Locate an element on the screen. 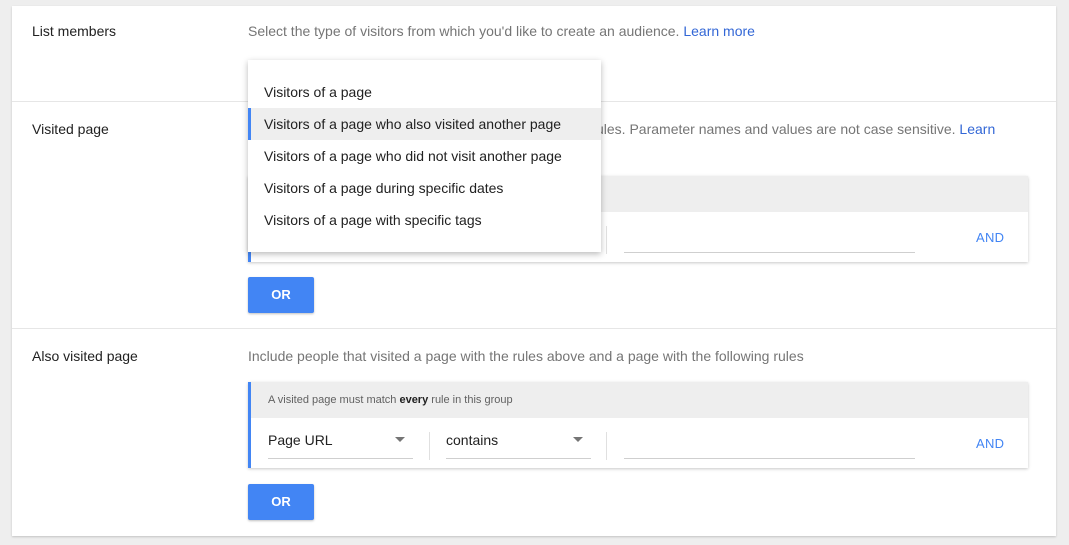  dropdown-option: Visitors of a page is located at coordinates (424, 92).